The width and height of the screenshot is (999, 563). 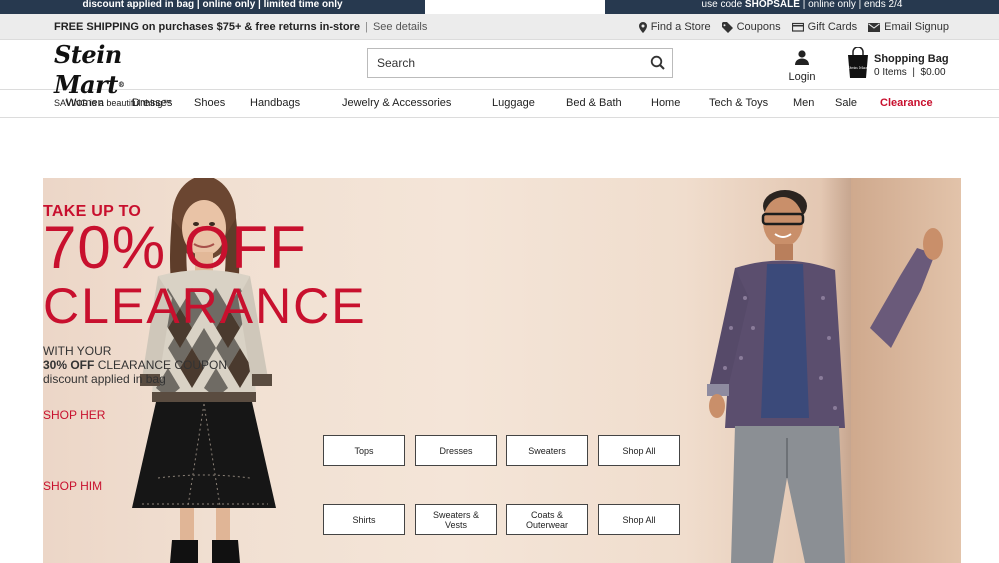 What do you see at coordinates (858, 67) in the screenshot?
I see `svg-text: Stein Mart` at bounding box center [858, 67].